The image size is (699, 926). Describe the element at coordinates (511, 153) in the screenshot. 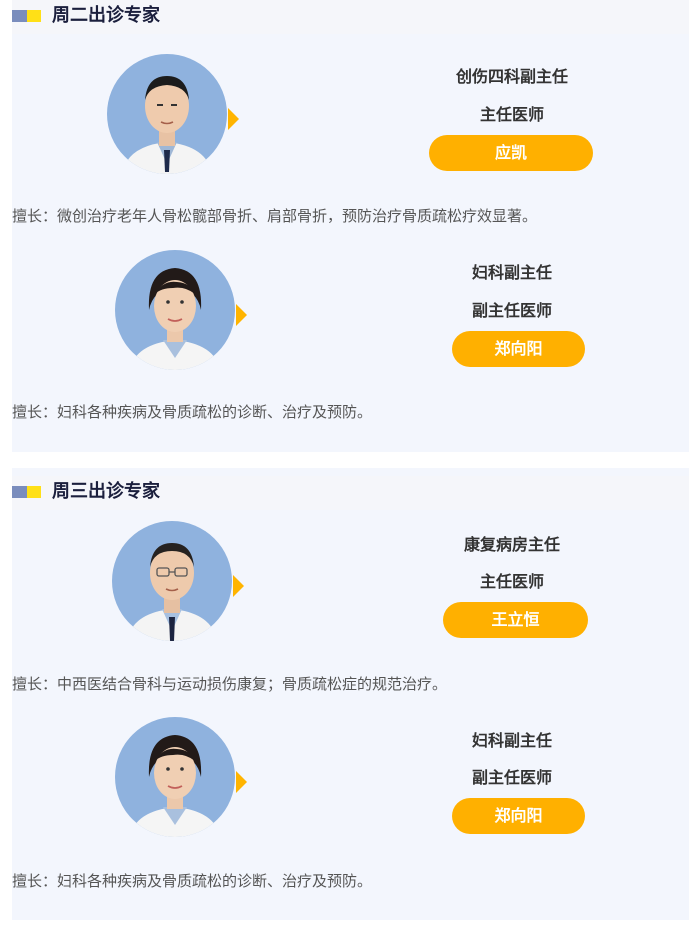

I see `doctor-name-button: 应凯` at that location.